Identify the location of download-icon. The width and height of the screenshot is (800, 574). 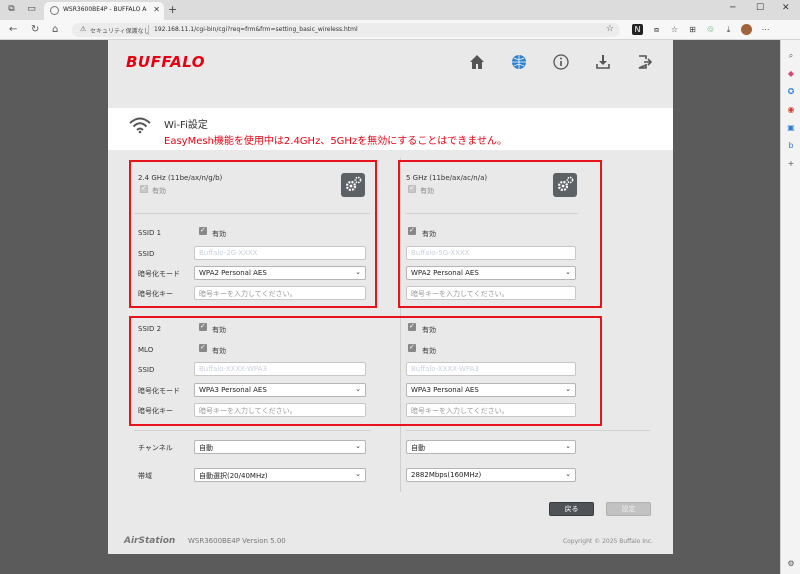
(603, 62).